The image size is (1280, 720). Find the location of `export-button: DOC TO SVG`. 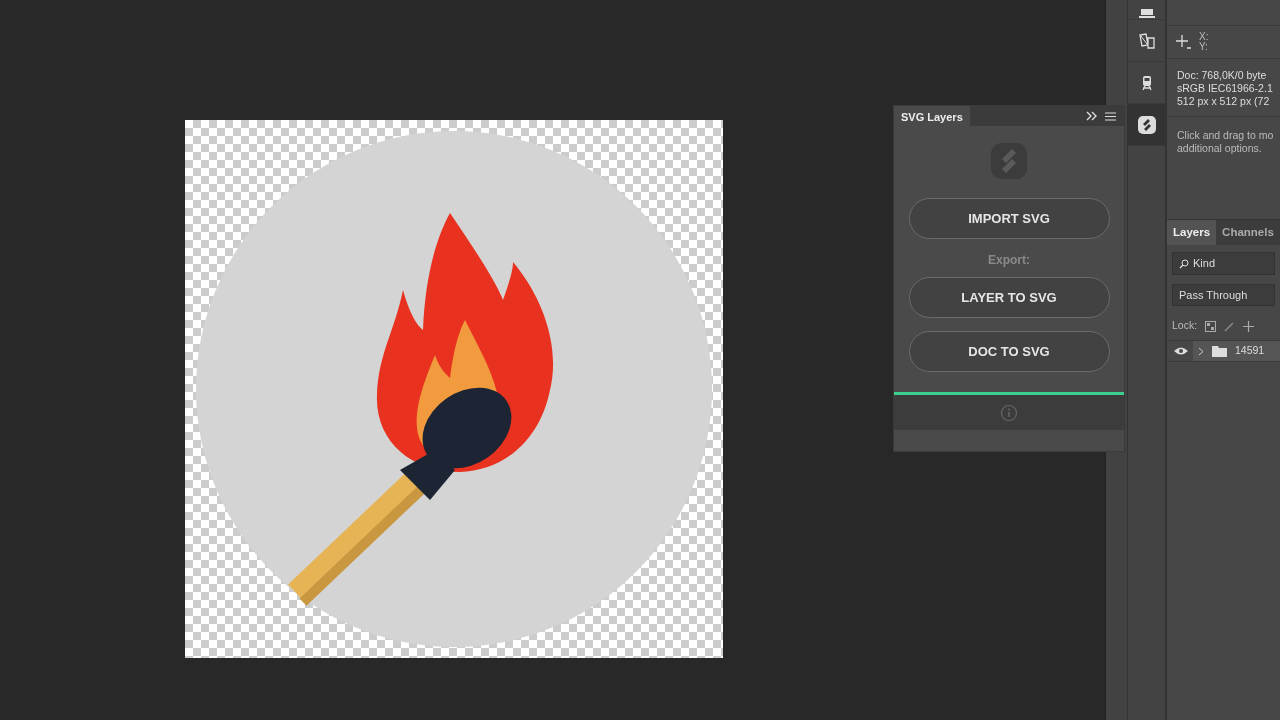

export-button: DOC TO SVG is located at coordinates (1009, 351).